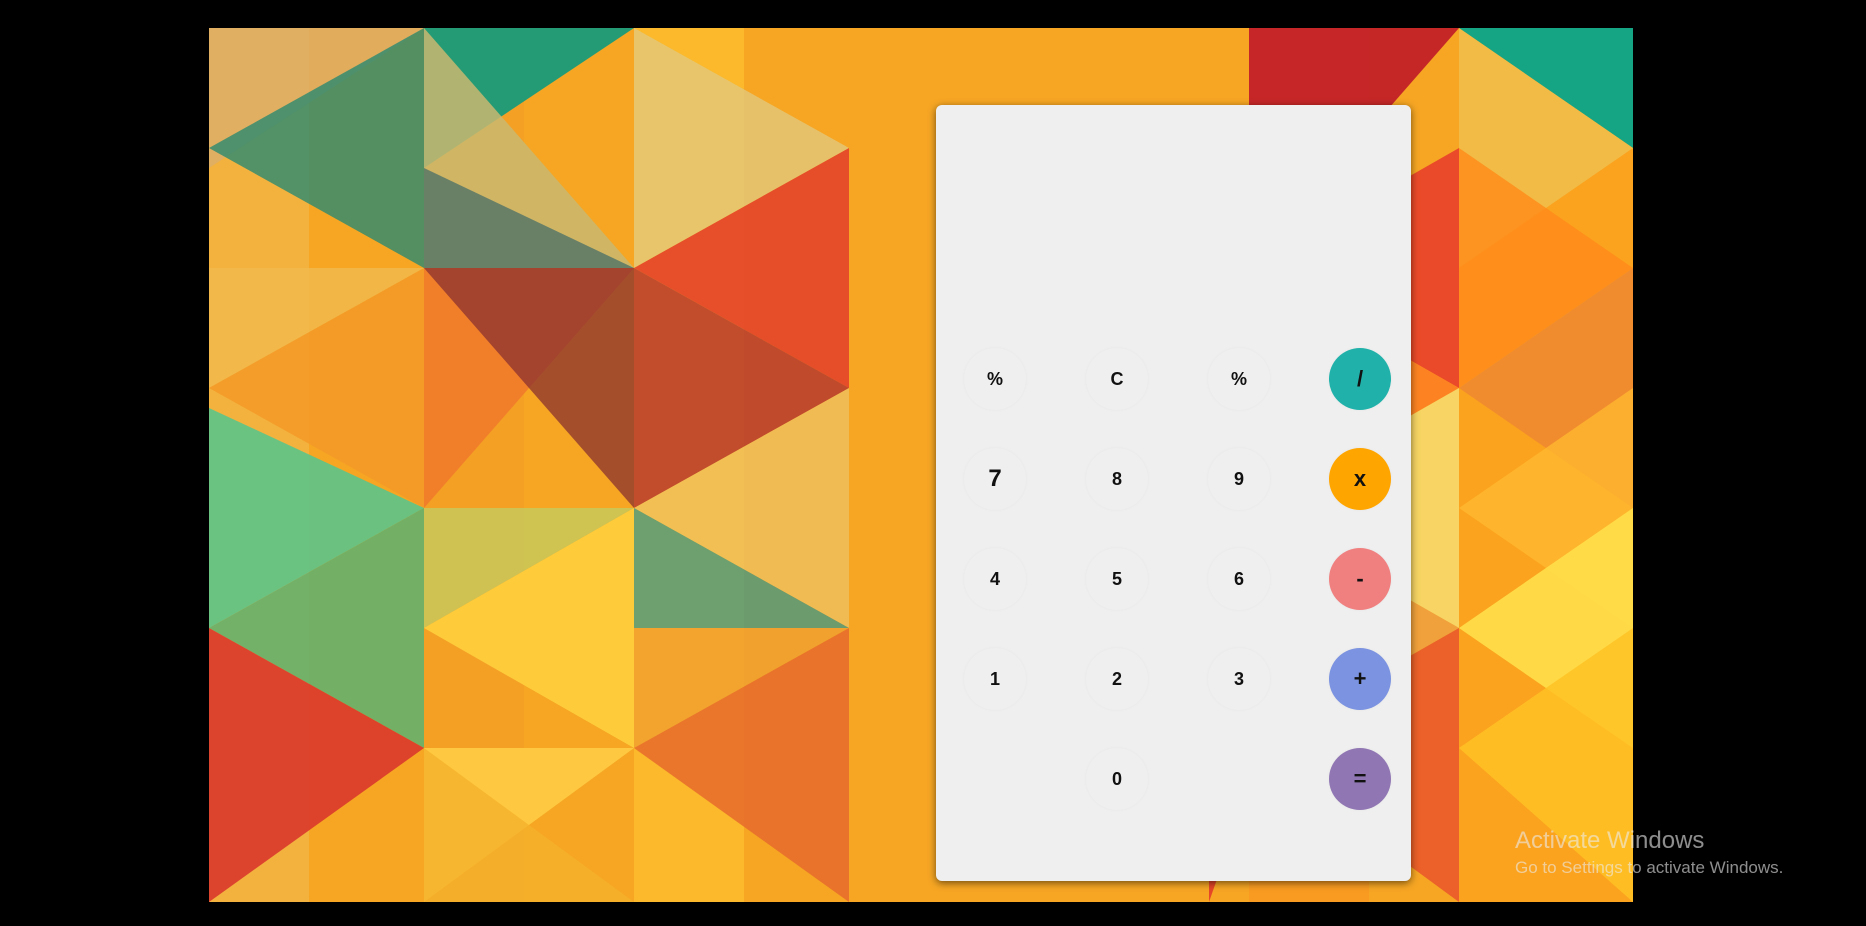 The width and height of the screenshot is (1866, 926). Describe the element at coordinates (995, 479) in the screenshot. I see `seven-button: 7` at that location.